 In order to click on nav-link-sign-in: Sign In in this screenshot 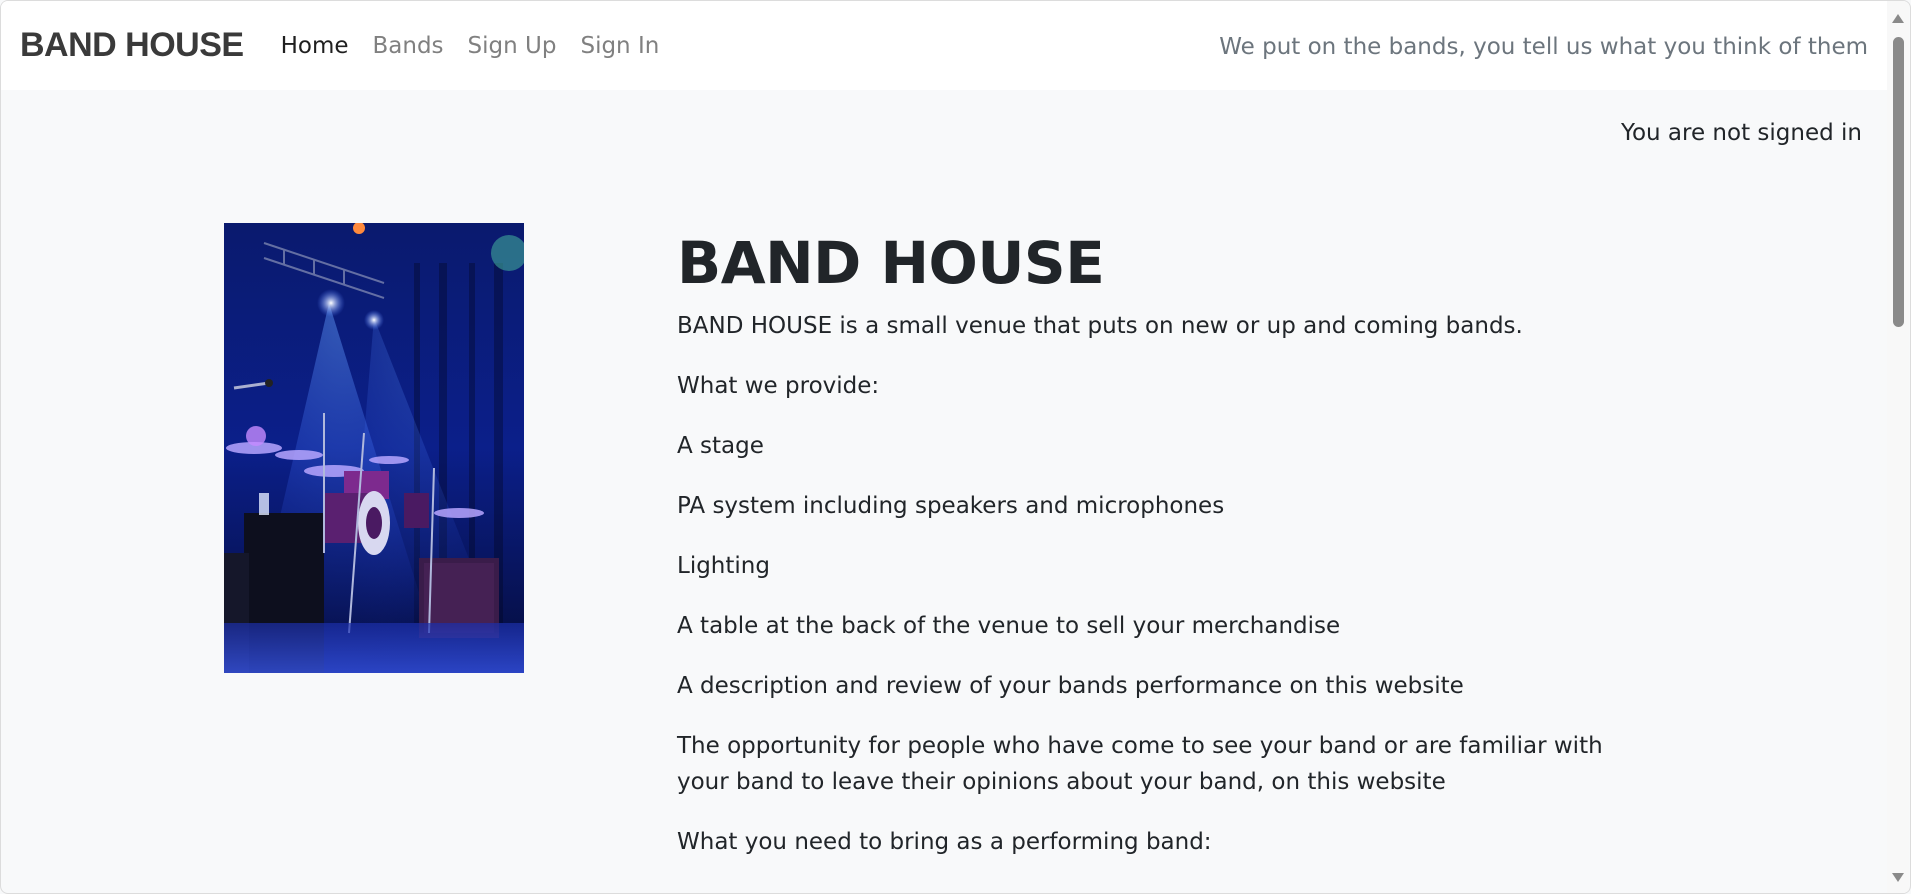, I will do `click(619, 46)`.